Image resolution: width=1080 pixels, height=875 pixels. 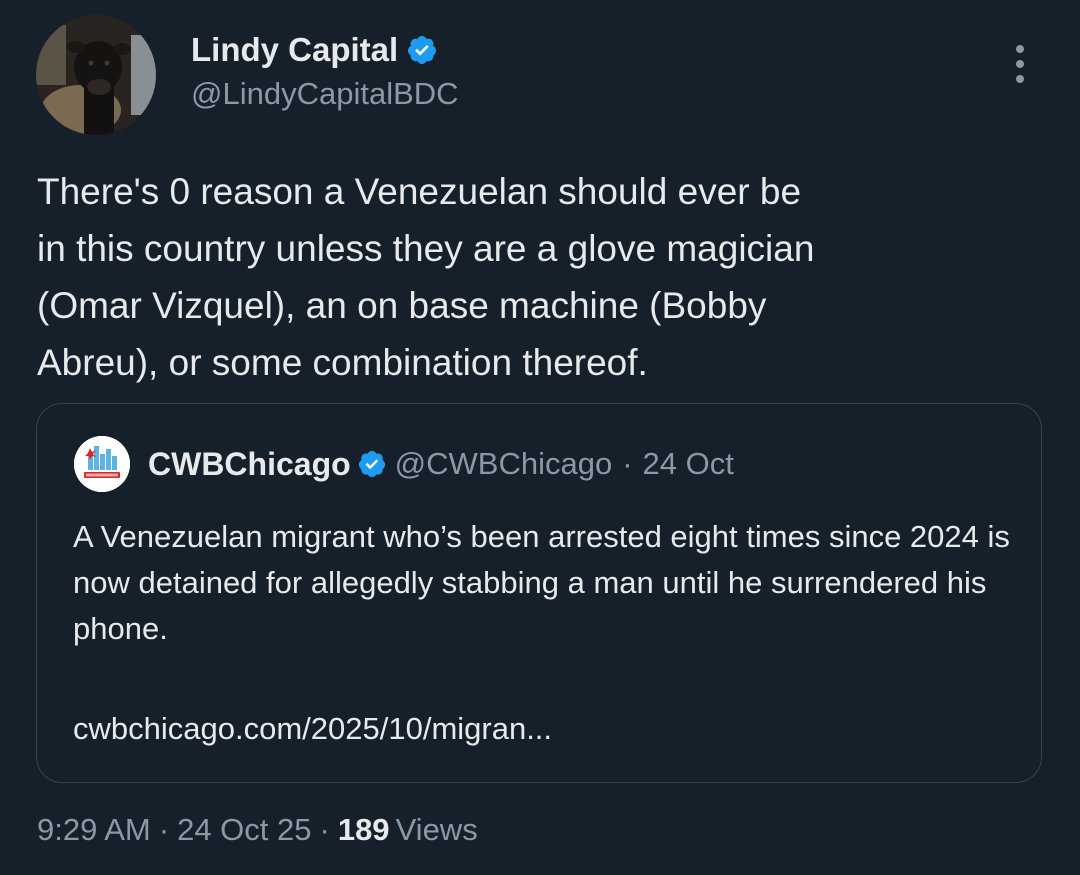 I want to click on quoted-author-avatar, so click(x=102, y=464).